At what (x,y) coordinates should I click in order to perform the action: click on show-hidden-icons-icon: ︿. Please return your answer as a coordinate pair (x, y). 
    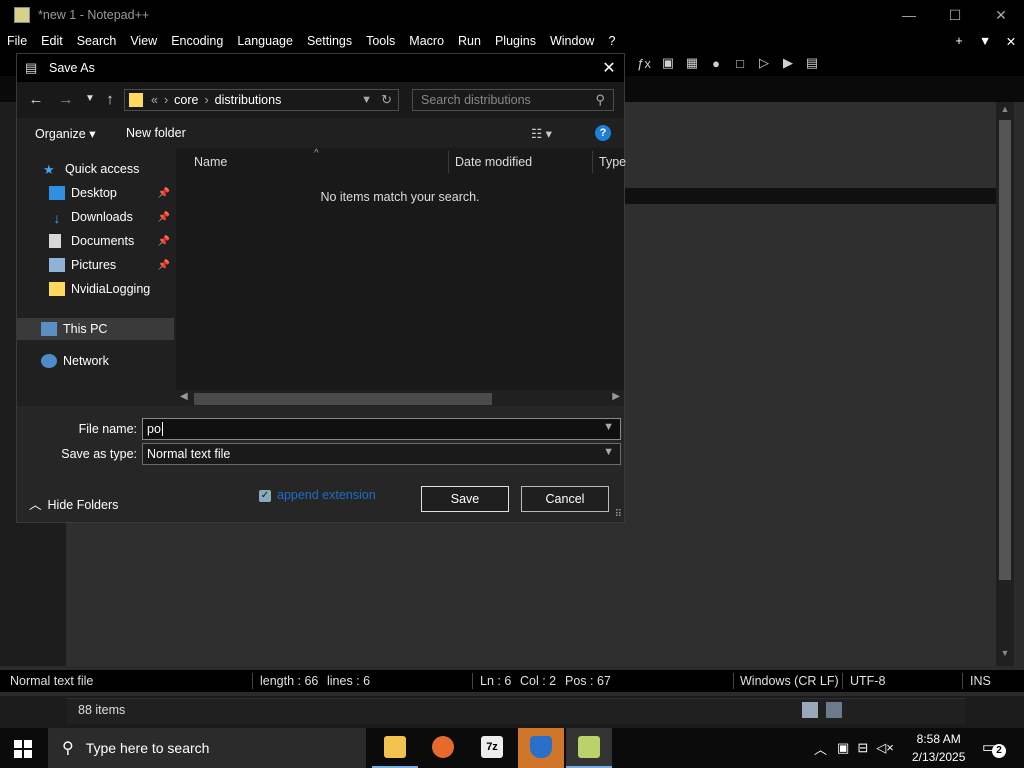
    Looking at the image, I should click on (820, 748).